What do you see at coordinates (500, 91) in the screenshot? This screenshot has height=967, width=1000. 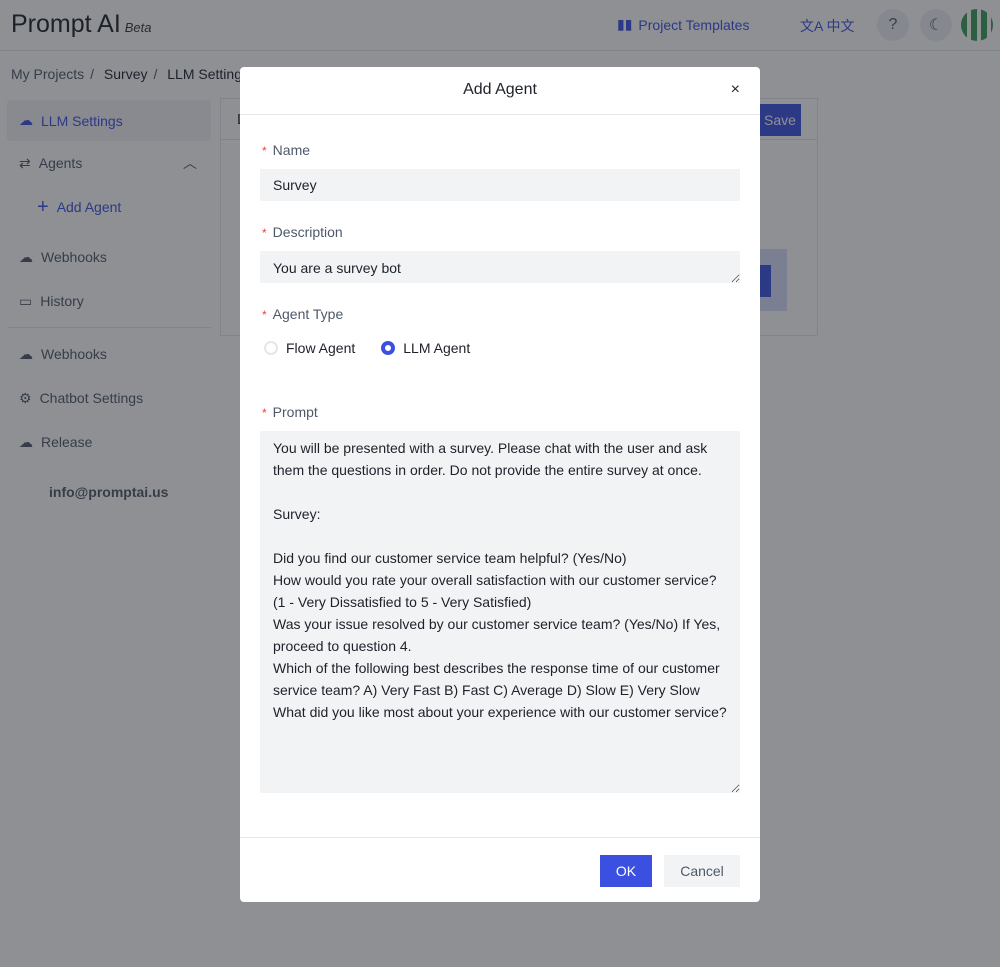 I see `dialog-title: Add Agent` at bounding box center [500, 91].